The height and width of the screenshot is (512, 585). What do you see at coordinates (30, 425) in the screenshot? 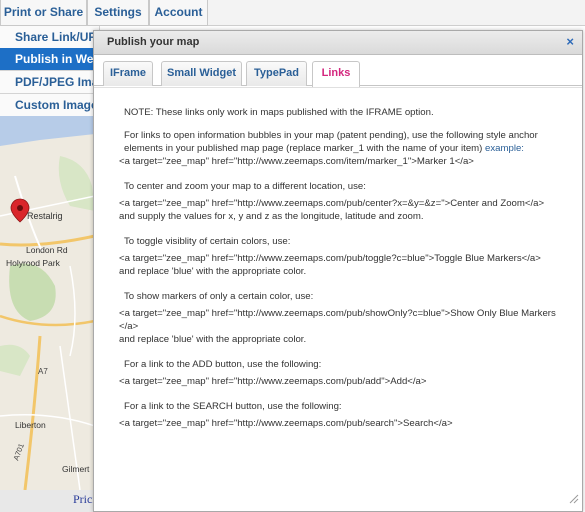
I see `map-label-liberton: Liberton` at bounding box center [30, 425].